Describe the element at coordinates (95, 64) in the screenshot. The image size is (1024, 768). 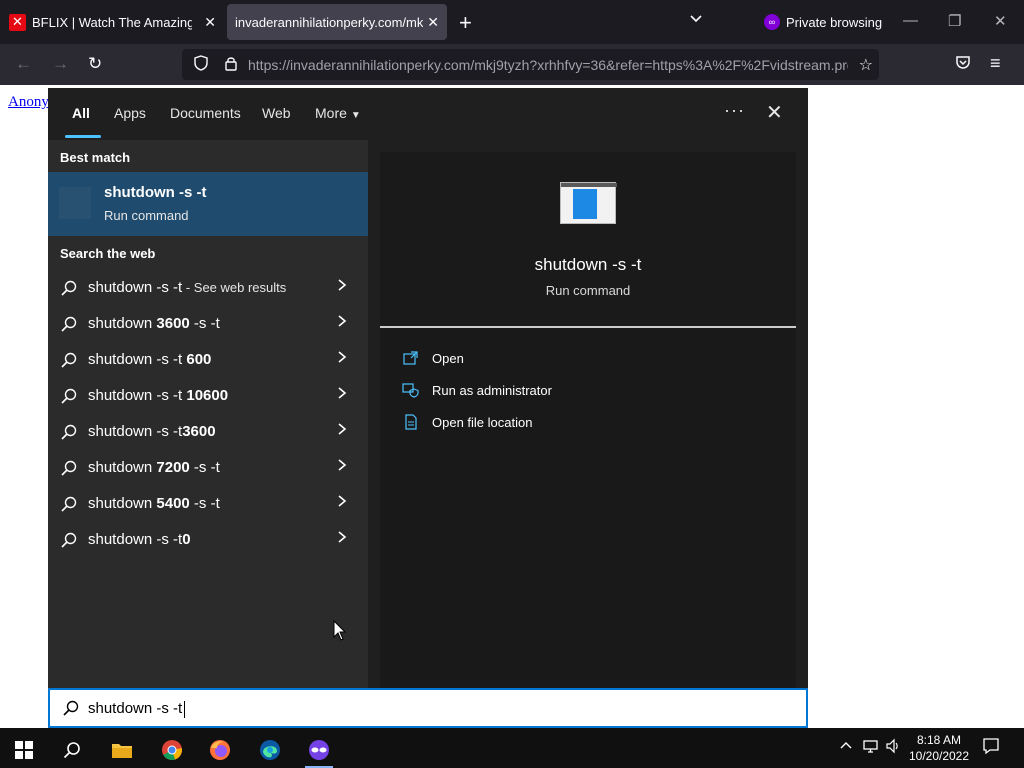
I see `reload-icon: ↻` at that location.